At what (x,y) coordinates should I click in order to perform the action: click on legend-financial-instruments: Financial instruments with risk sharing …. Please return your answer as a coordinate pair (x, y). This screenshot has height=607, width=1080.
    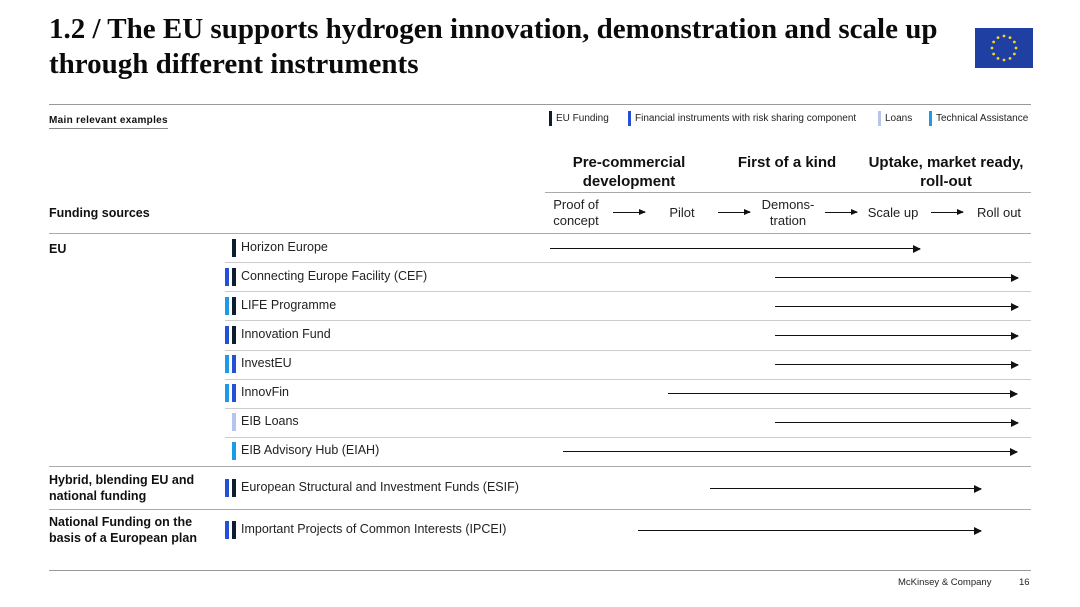
    Looking at the image, I should click on (742, 118).